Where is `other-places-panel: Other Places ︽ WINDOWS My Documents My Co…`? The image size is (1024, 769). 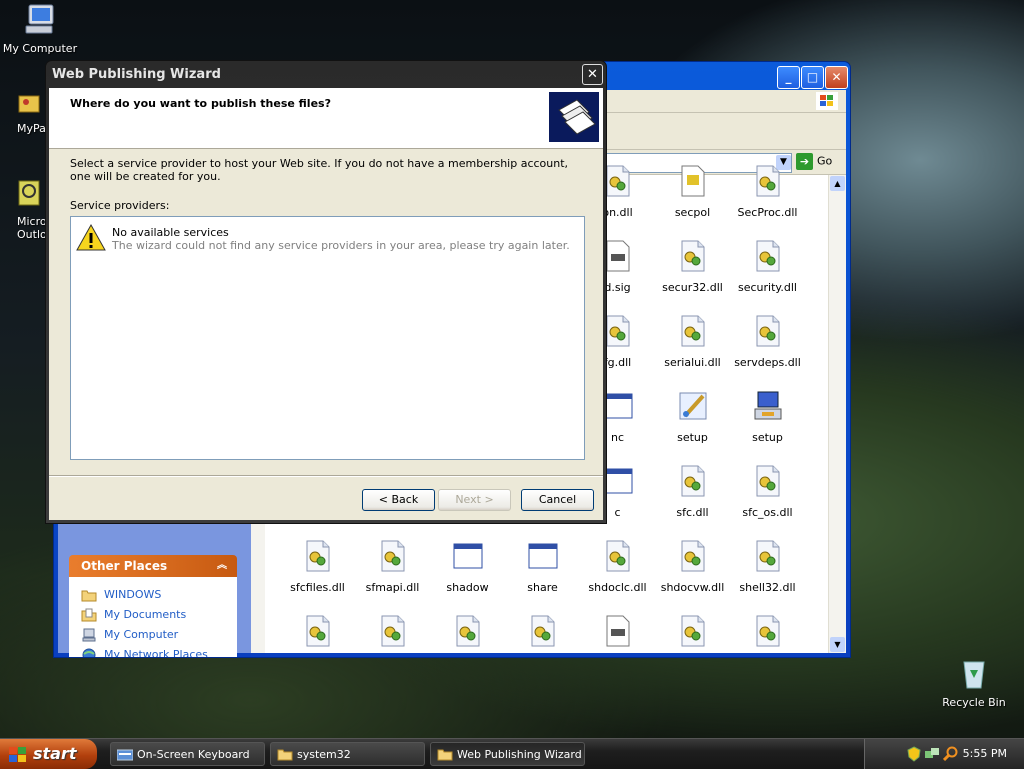 other-places-panel: Other Places ︽ WINDOWS My Documents My Co… is located at coordinates (153, 606).